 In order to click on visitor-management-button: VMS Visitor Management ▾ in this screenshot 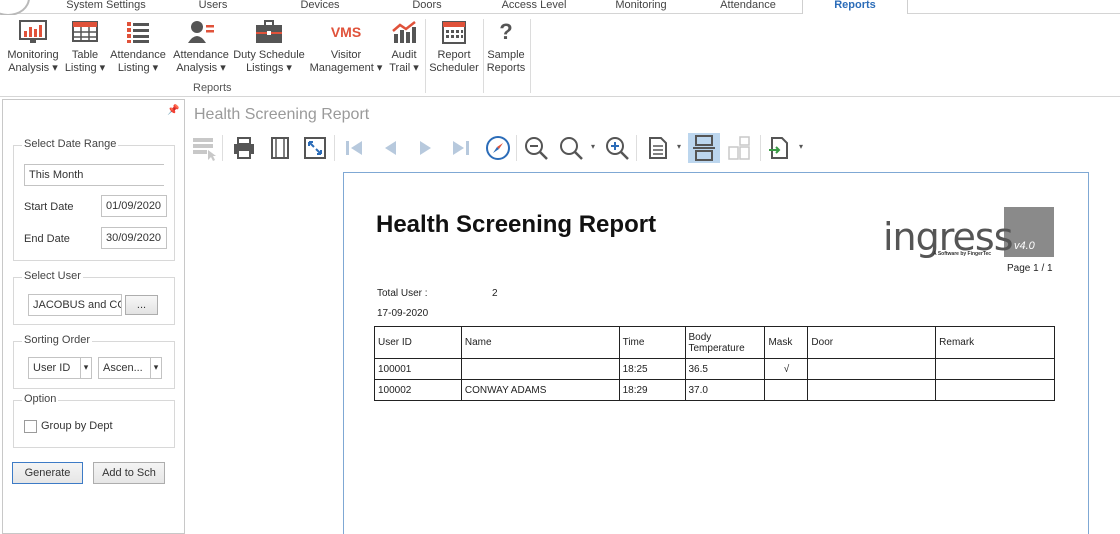, I will do `click(346, 50)`.